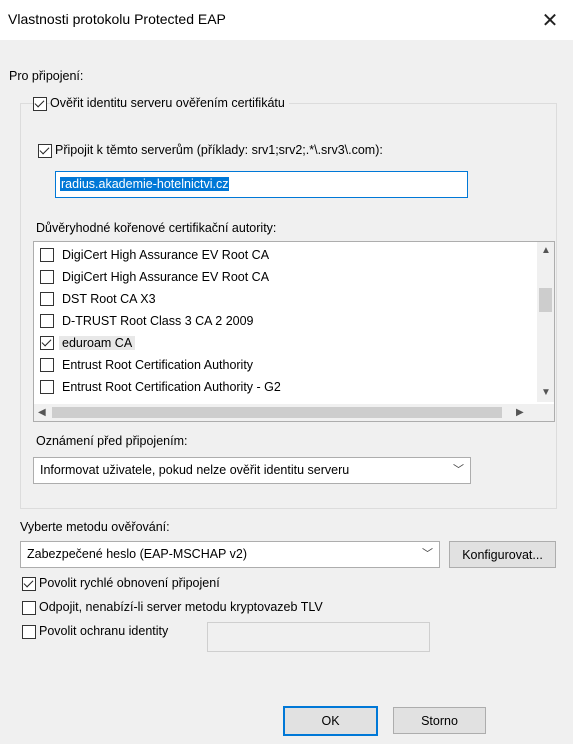  I want to click on server-names-input: radius.akademie-hotelnictvi.cz, so click(261, 184).